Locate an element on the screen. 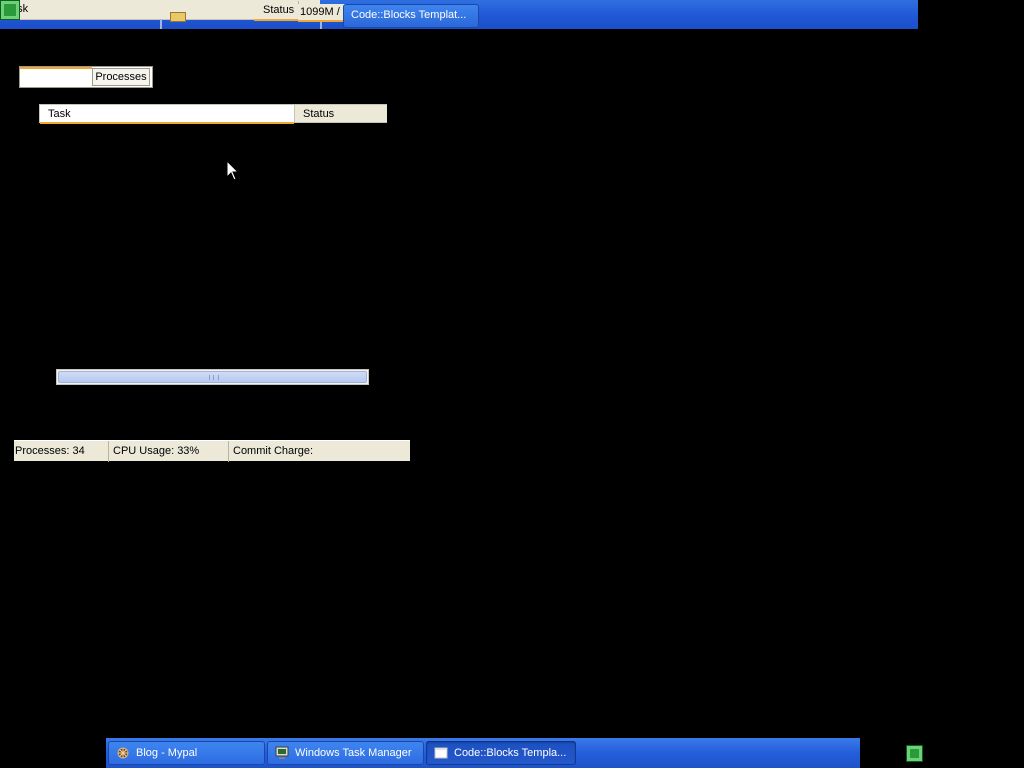 This screenshot has height=768, width=1024. horizontal-scrollbar is located at coordinates (212, 377).